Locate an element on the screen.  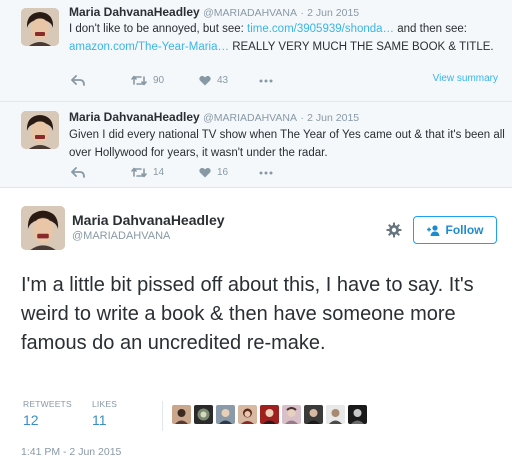
stats-divider is located at coordinates (162, 416).